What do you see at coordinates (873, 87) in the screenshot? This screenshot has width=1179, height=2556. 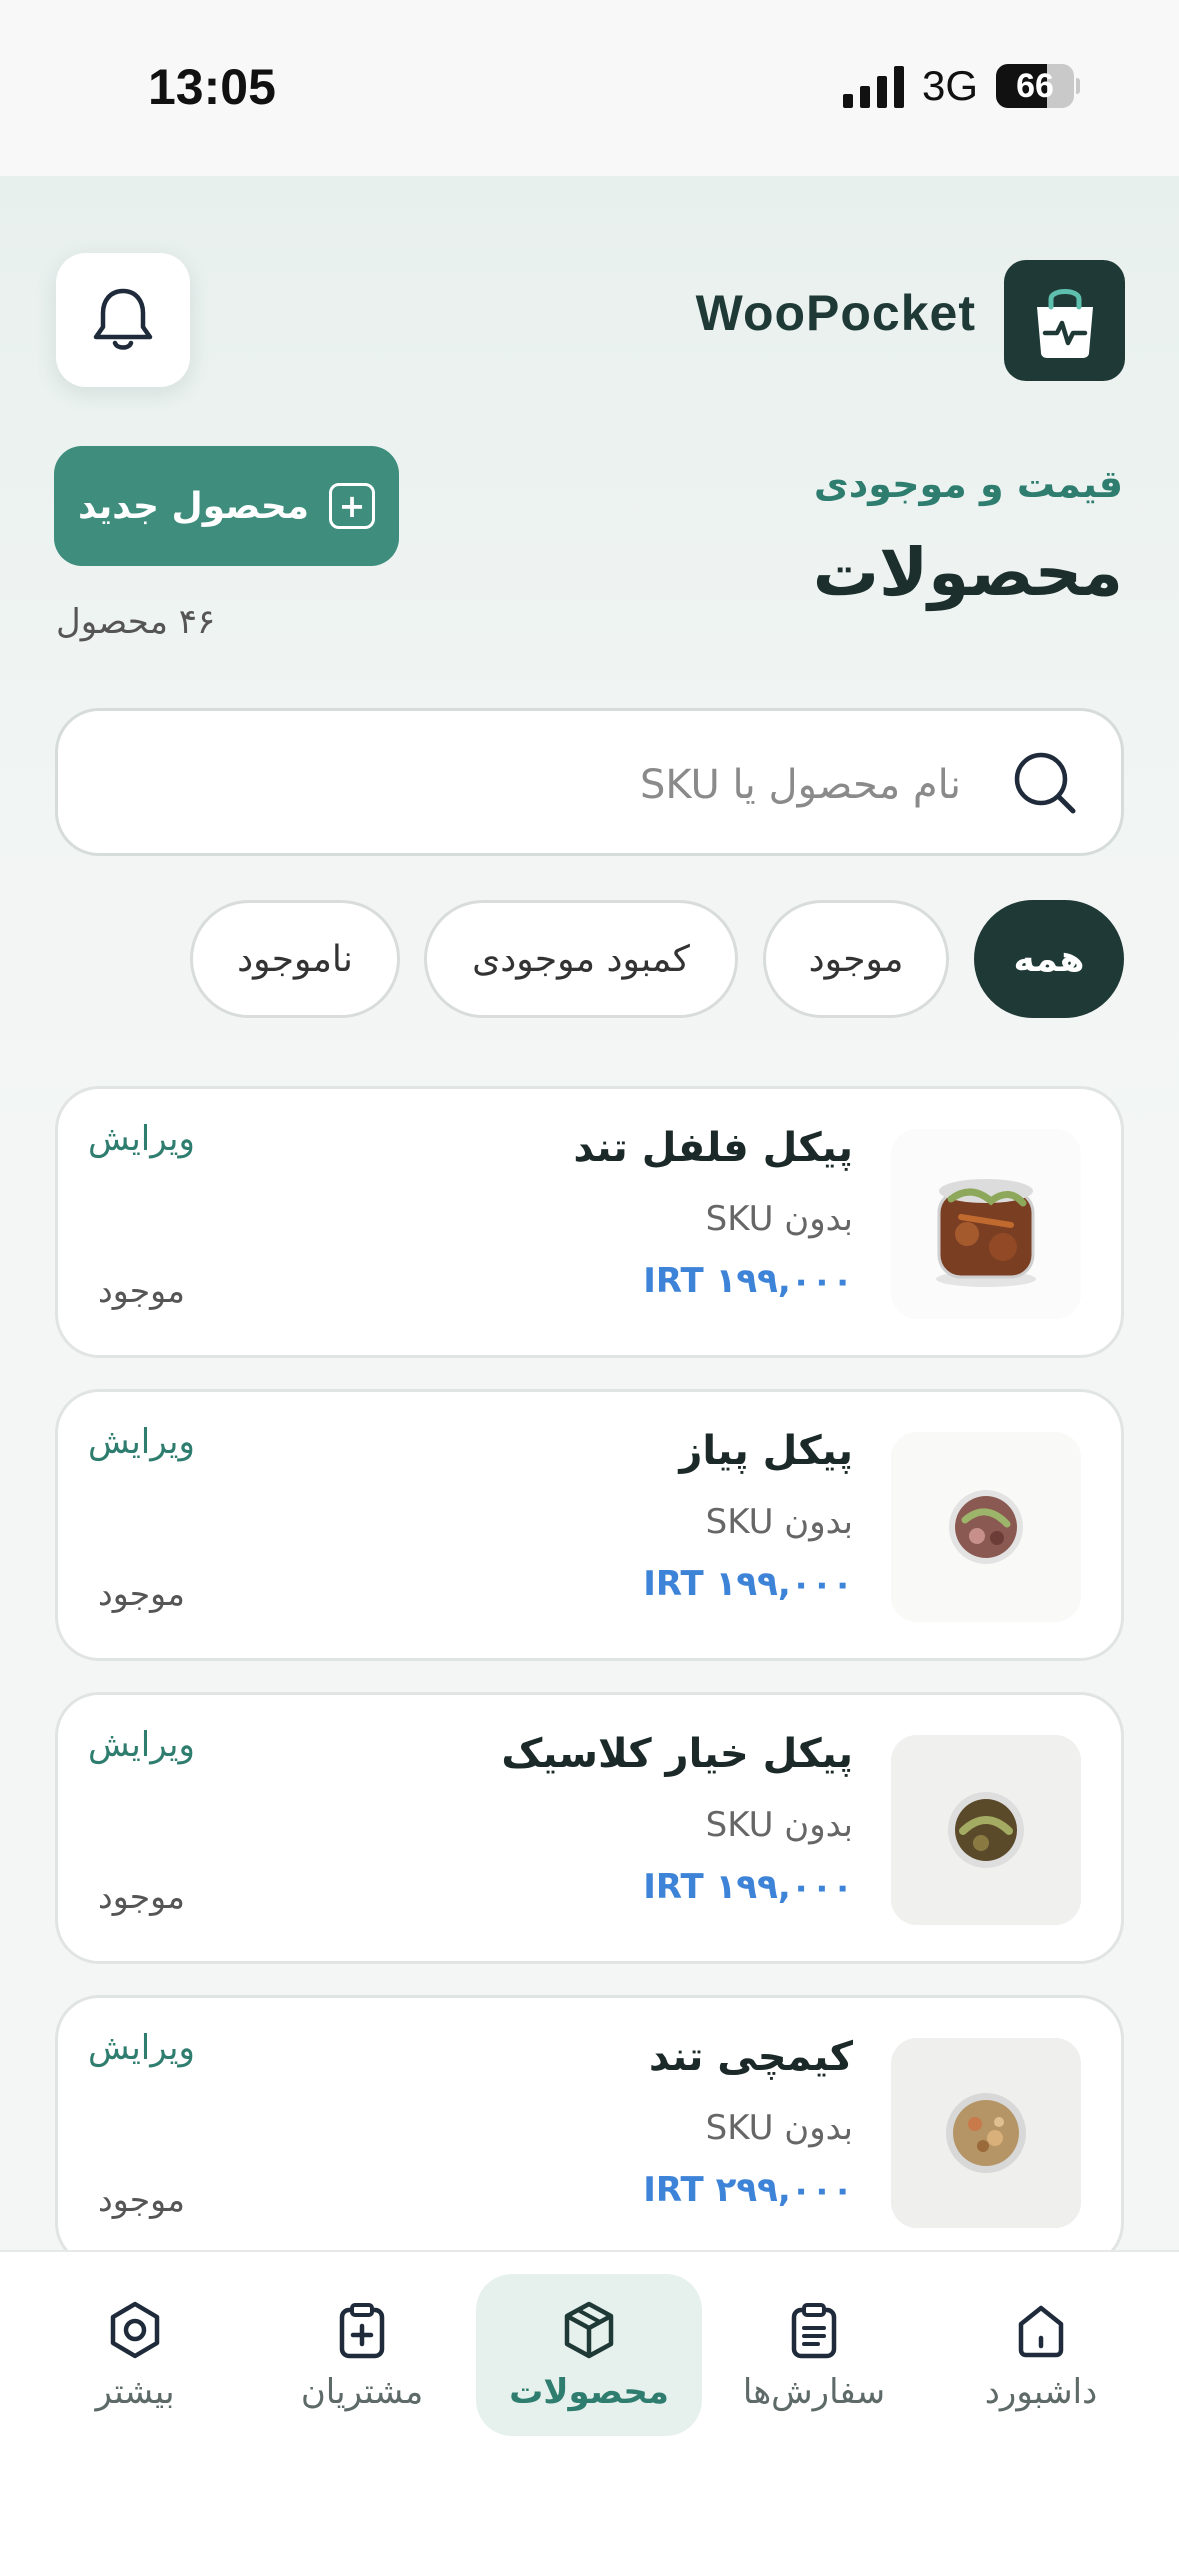 I see `signal-icon` at bounding box center [873, 87].